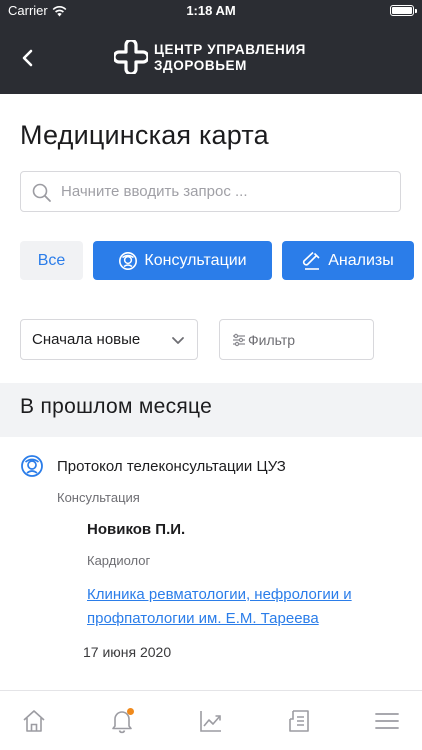  I want to click on tab-documents, so click(299, 721).